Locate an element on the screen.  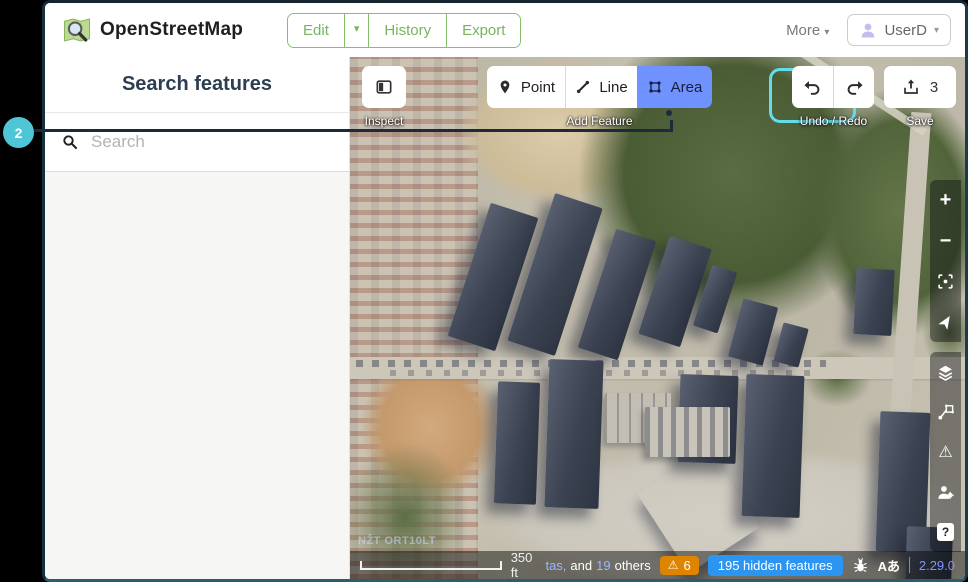
openstreetmap-logo-icon is located at coordinates (77, 30).